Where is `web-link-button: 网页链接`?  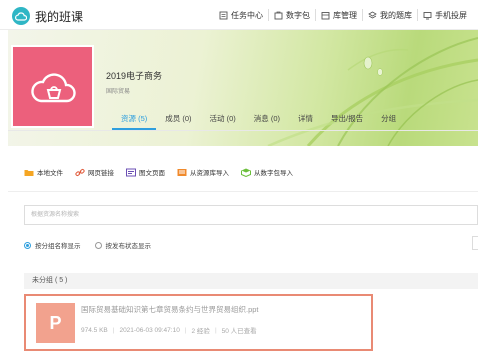 web-link-button: 网页链接 is located at coordinates (94, 172).